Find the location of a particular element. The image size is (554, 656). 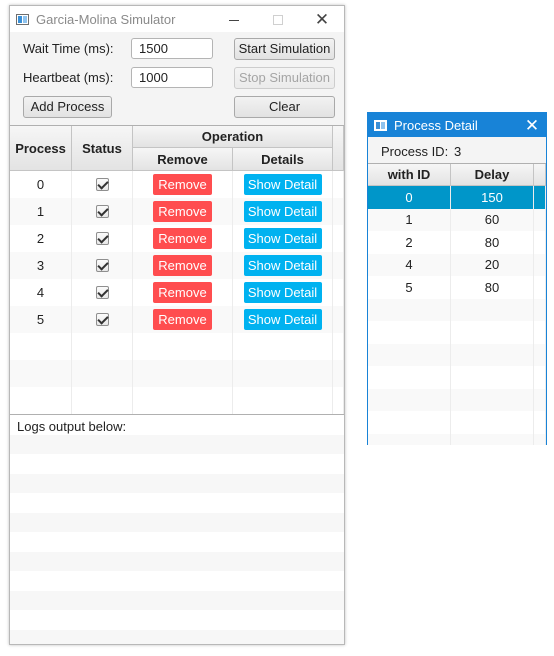

detail-row: 5 80 is located at coordinates (457, 287).